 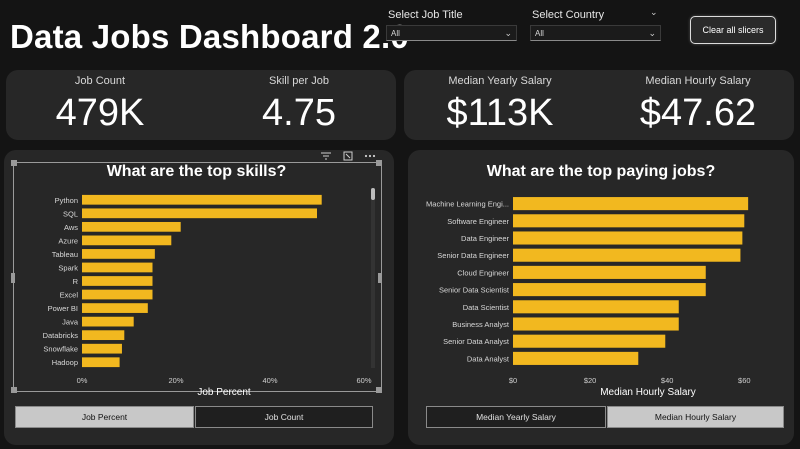 I want to click on x-tick-label: $40, so click(x=667, y=380).